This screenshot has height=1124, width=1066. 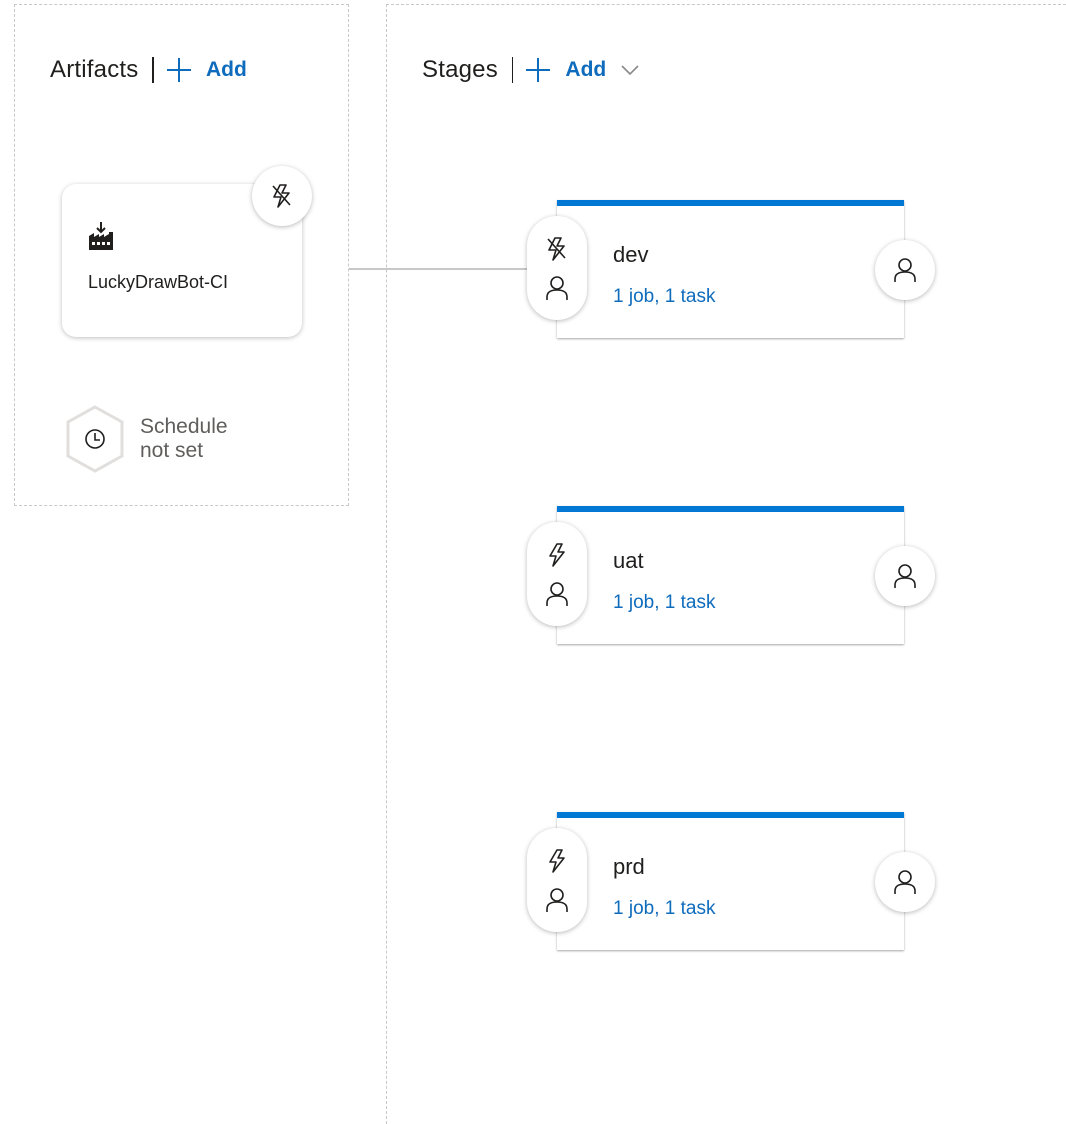 I want to click on stage-card: uat 1 job, 1 task, so click(x=730, y=575).